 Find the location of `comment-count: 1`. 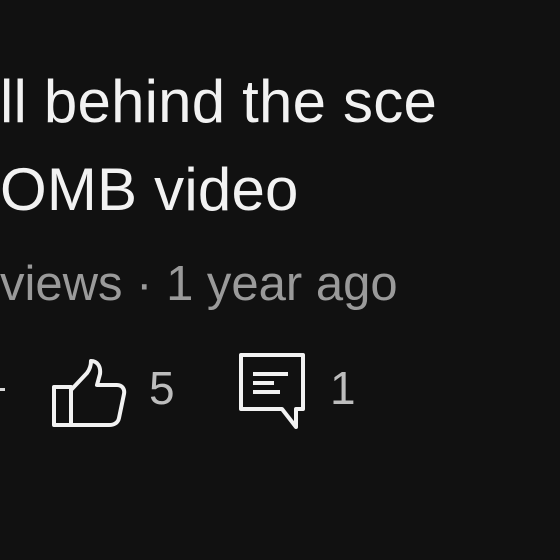

comment-count: 1 is located at coordinates (343, 388).